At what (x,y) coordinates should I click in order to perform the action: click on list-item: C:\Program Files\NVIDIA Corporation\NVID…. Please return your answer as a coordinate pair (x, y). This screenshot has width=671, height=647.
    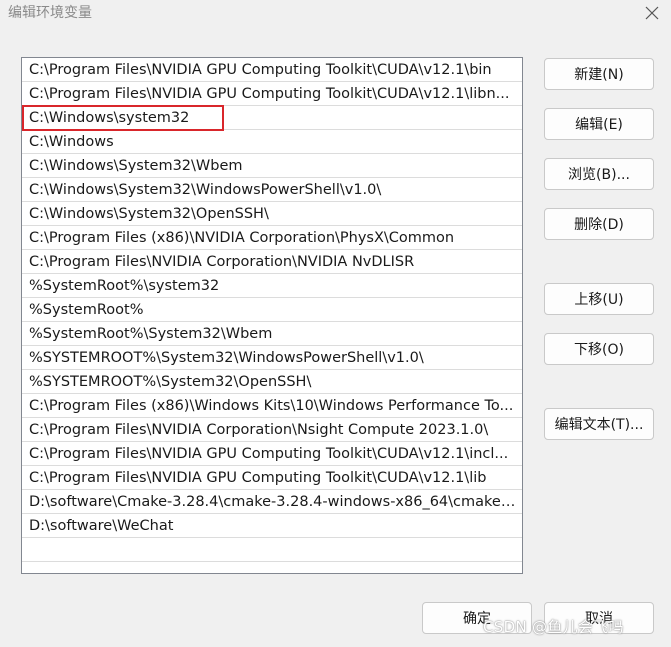
    Looking at the image, I should click on (272, 262).